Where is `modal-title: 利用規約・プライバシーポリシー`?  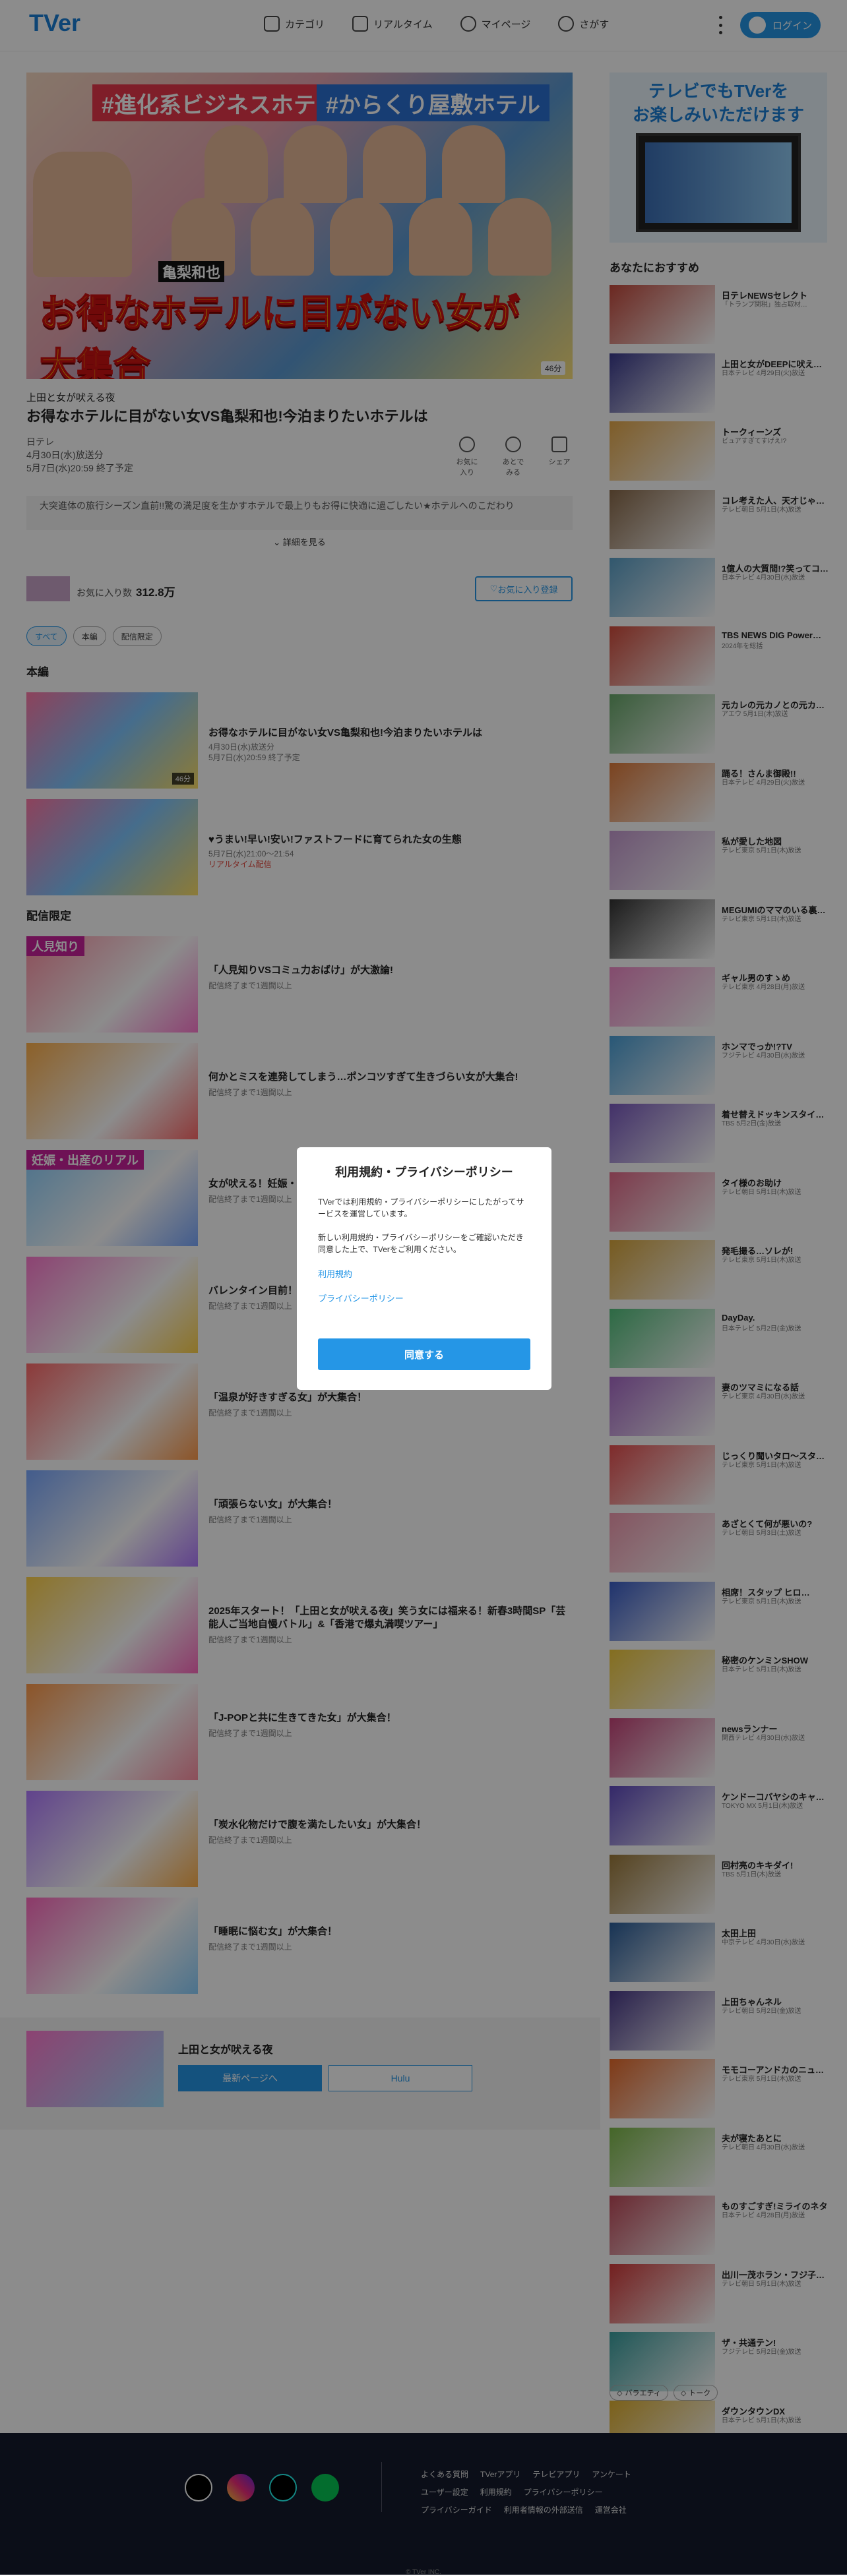
modal-title: 利用規約・プライバシーポリシー is located at coordinates (424, 1172).